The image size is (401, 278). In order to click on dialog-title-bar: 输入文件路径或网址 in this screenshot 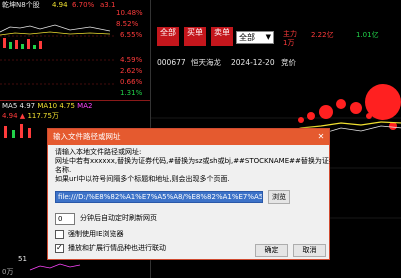, I will do `click(188, 137)`.